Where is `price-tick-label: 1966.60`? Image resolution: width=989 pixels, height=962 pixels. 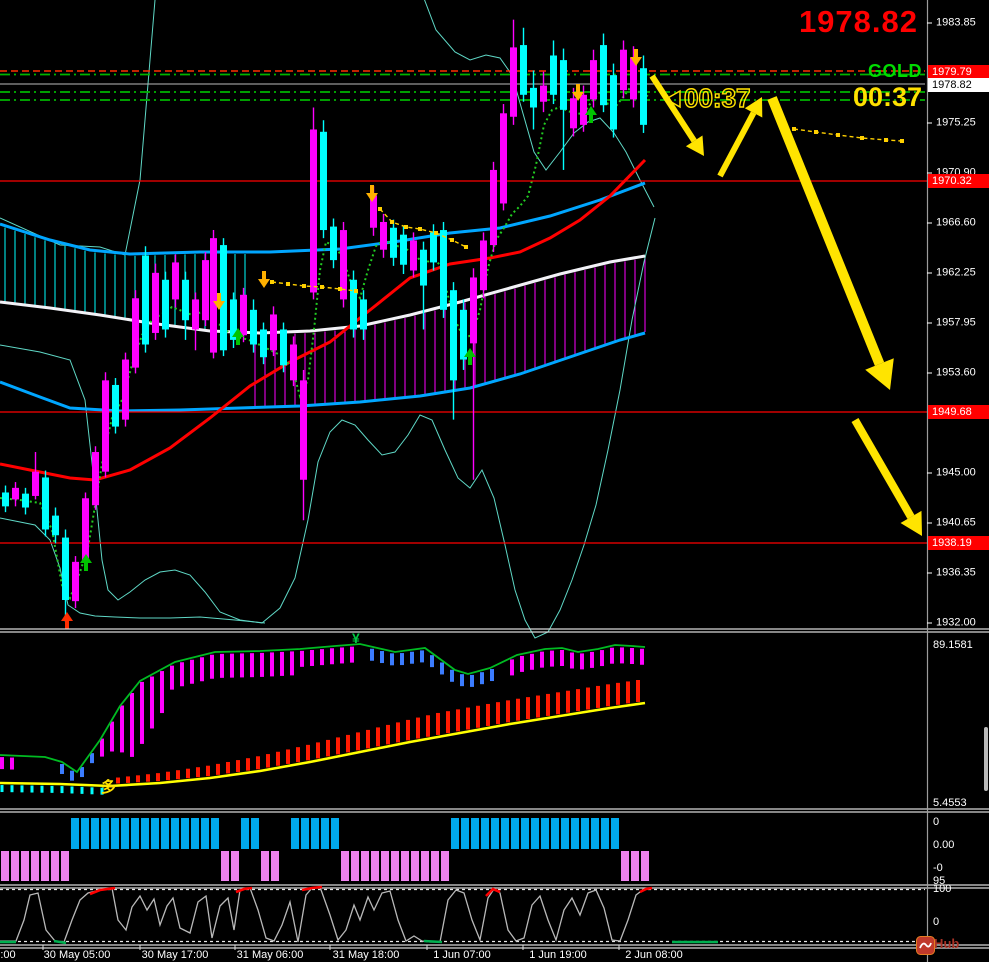 price-tick-label: 1966.60 is located at coordinates (956, 222).